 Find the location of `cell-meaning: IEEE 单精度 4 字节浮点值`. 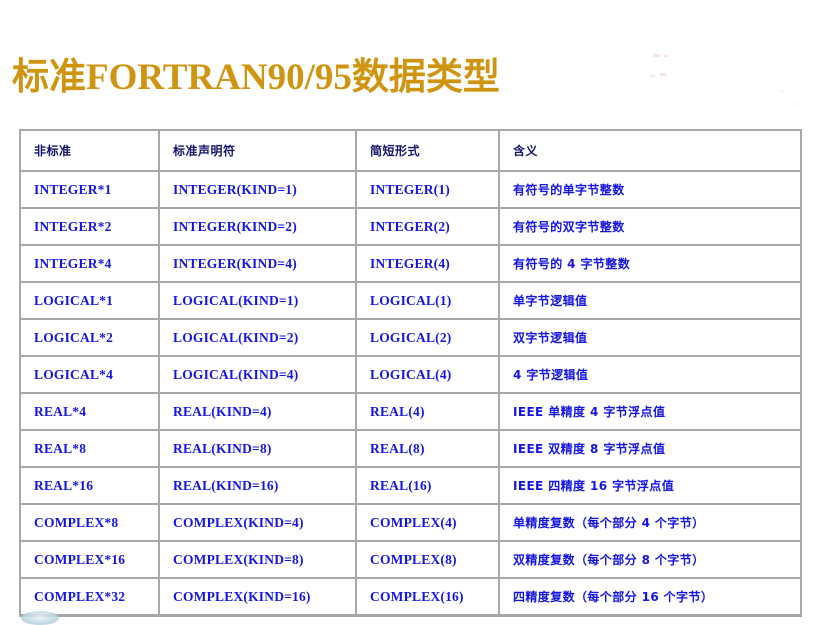

cell-meaning: IEEE 单精度 4 字节浮点值 is located at coordinates (651, 412).